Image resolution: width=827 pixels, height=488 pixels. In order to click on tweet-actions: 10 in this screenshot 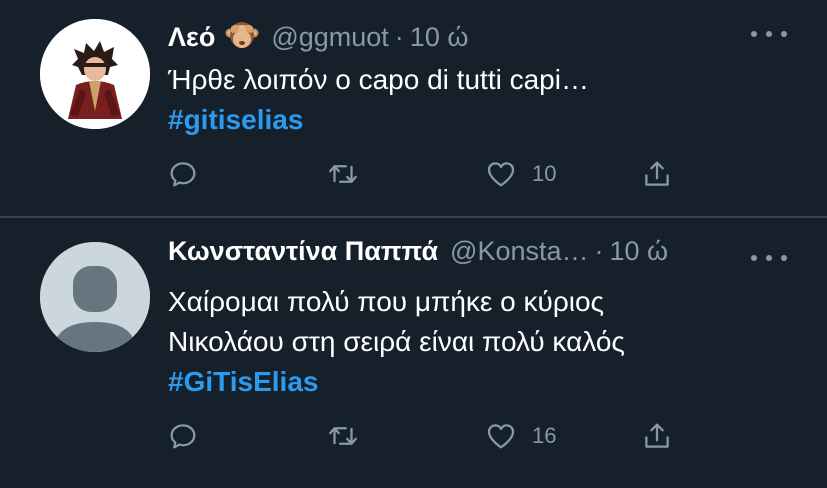, I will do `click(430, 174)`.